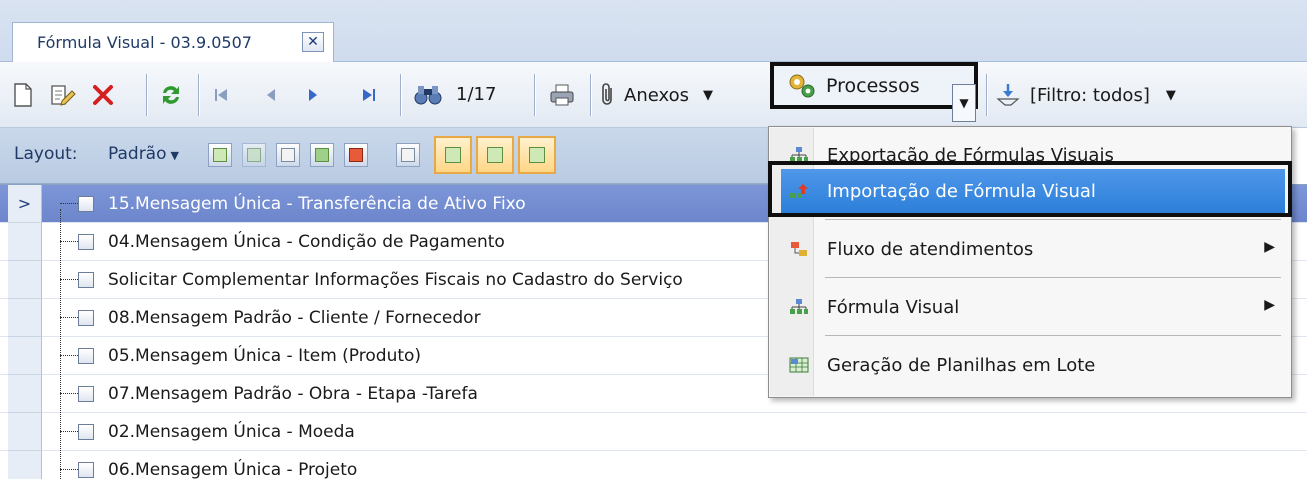 Image resolution: width=1307 pixels, height=479 pixels. What do you see at coordinates (1033, 307) in the screenshot?
I see `menu-item-formula-visual: Fórmula Visual ▶` at bounding box center [1033, 307].